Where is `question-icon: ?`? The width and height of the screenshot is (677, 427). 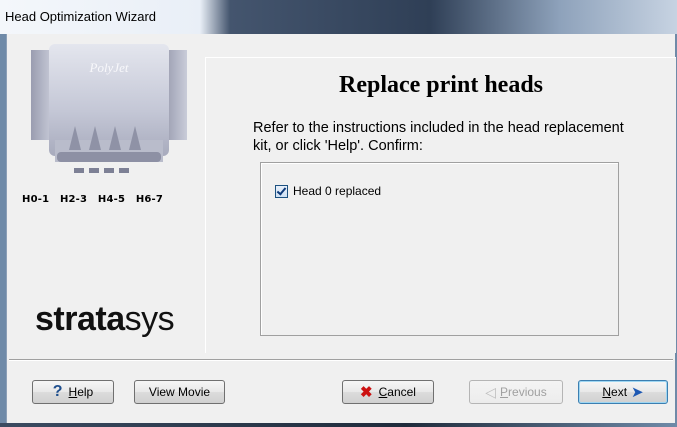
question-icon: ? is located at coordinates (57, 391).